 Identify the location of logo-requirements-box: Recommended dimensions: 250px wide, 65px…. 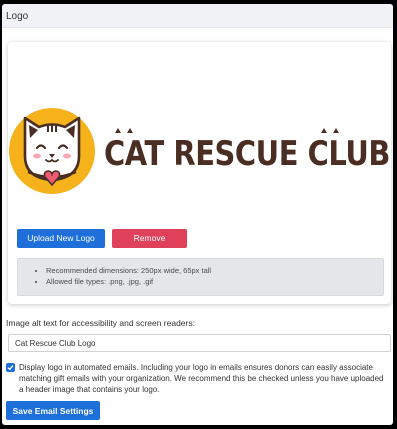
(200, 277).